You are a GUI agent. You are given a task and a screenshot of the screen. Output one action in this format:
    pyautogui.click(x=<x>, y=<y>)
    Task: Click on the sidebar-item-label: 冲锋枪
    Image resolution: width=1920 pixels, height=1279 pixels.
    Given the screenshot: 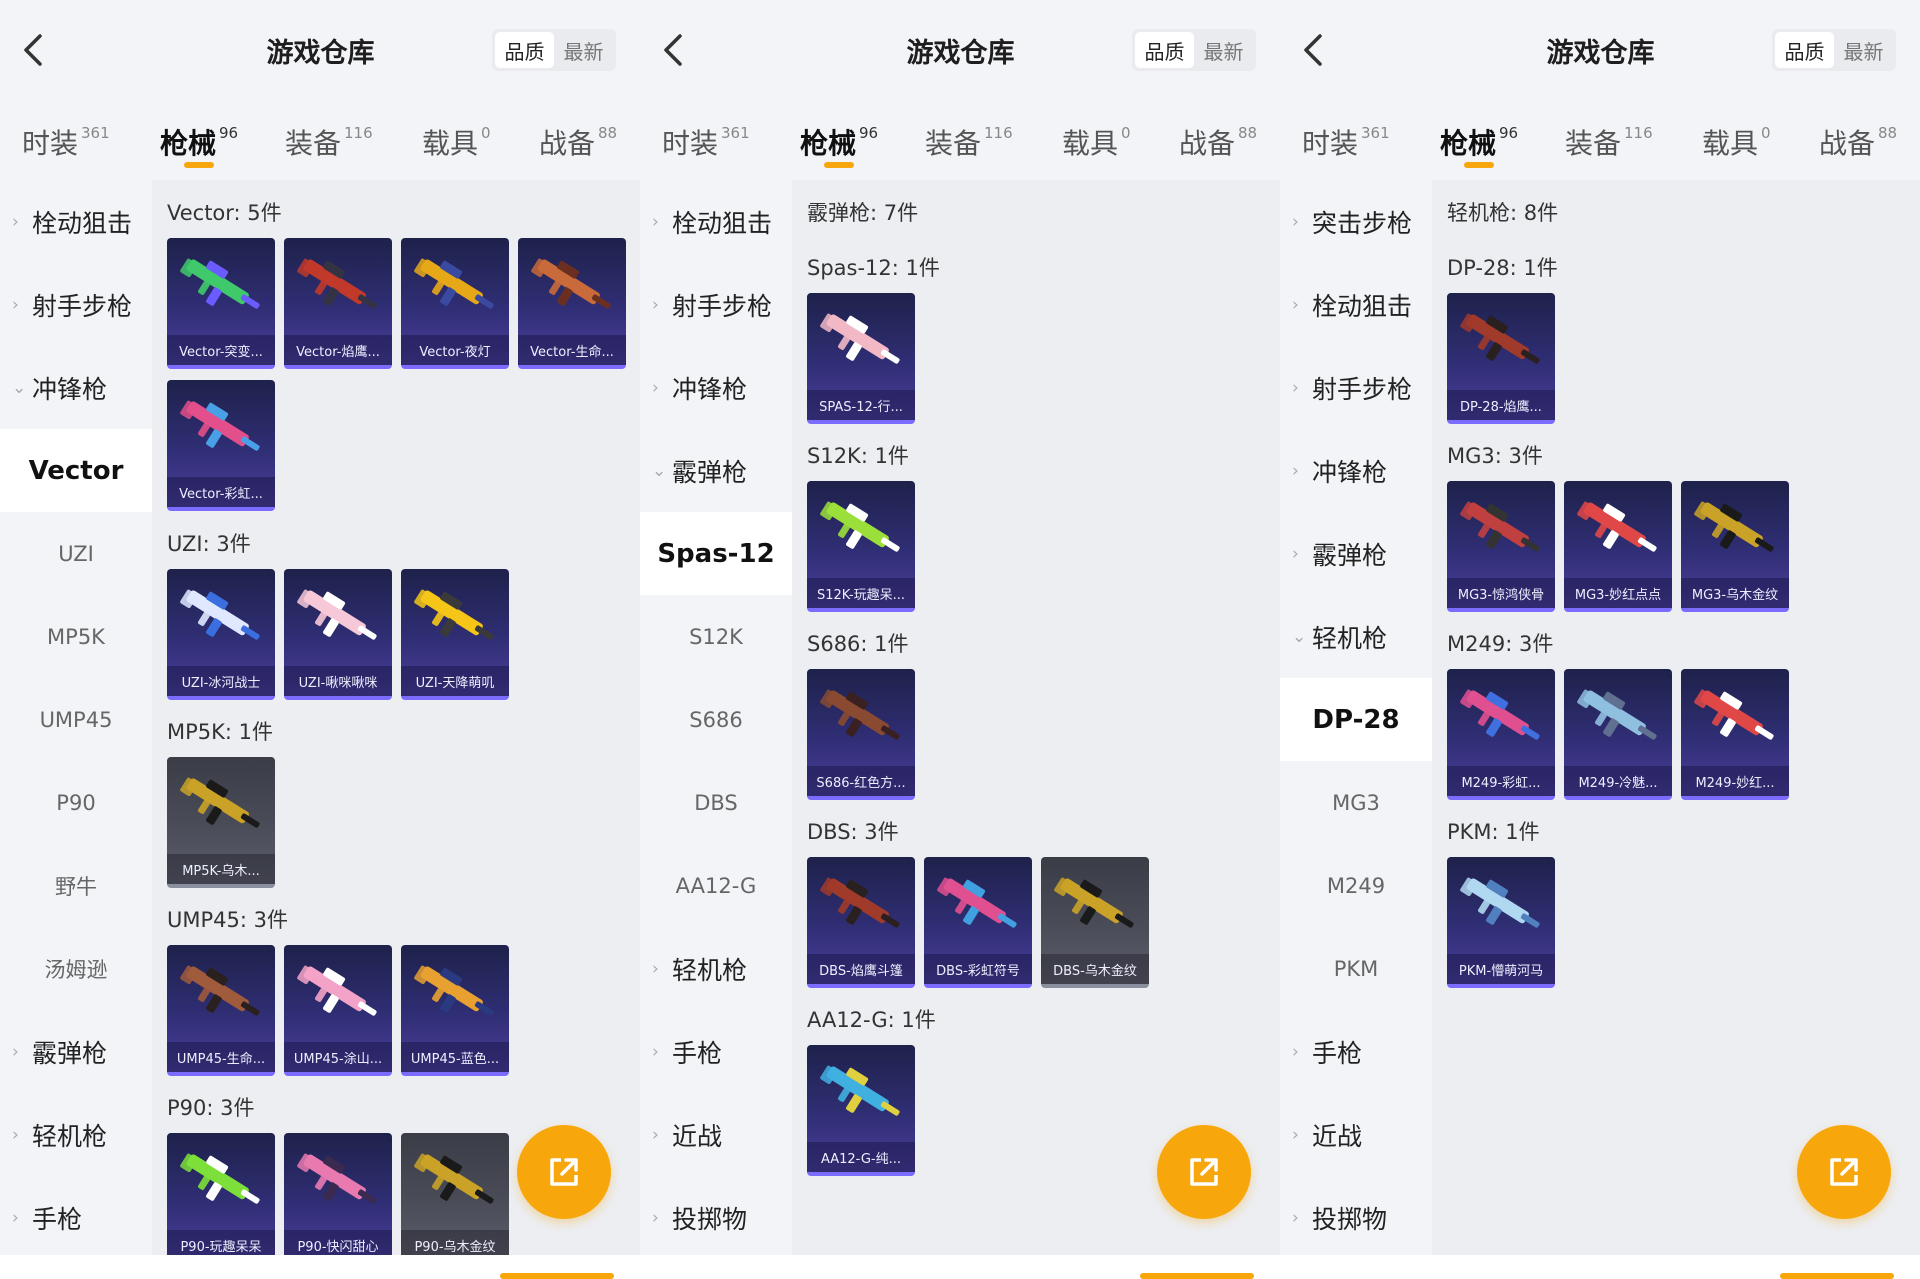 What is the action you would take?
    pyautogui.click(x=1350, y=472)
    